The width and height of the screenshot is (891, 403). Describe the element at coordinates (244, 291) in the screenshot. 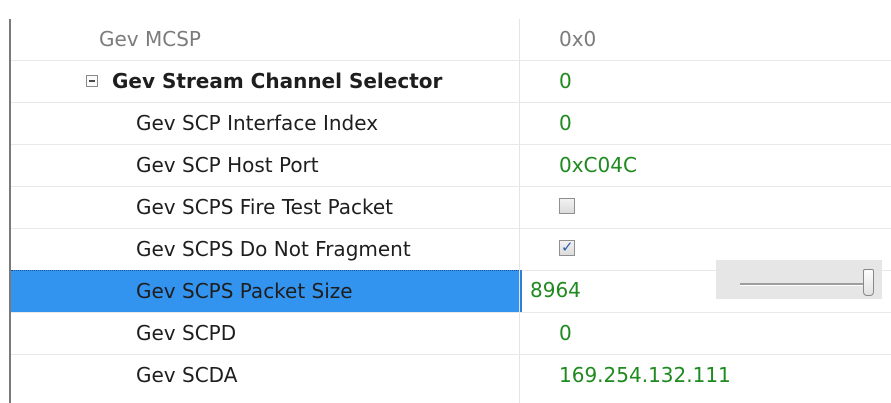

I see `property-name: Gev SCPS Packet Size` at that location.